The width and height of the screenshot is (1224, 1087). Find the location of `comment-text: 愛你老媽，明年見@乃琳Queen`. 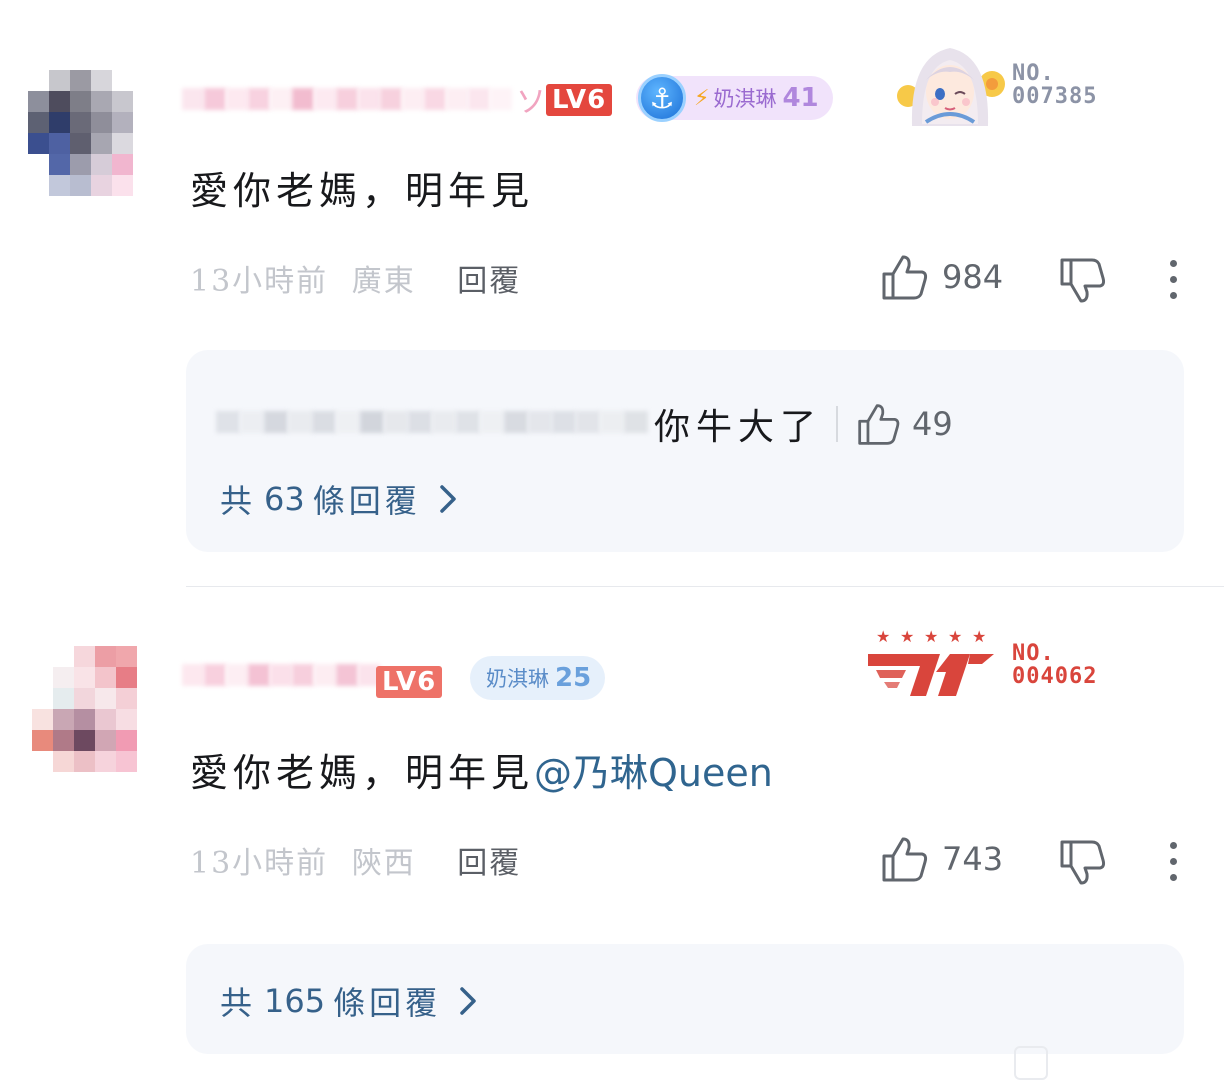

comment-text: 愛你老媽，明年見@乃琳Queen is located at coordinates (481, 769).